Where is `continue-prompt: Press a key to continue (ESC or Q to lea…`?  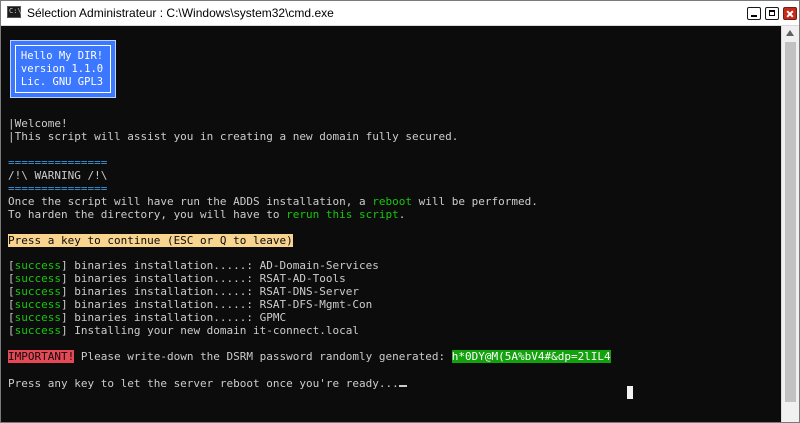 continue-prompt: Press a key to continue (ESC or Q to lea… is located at coordinates (150, 240).